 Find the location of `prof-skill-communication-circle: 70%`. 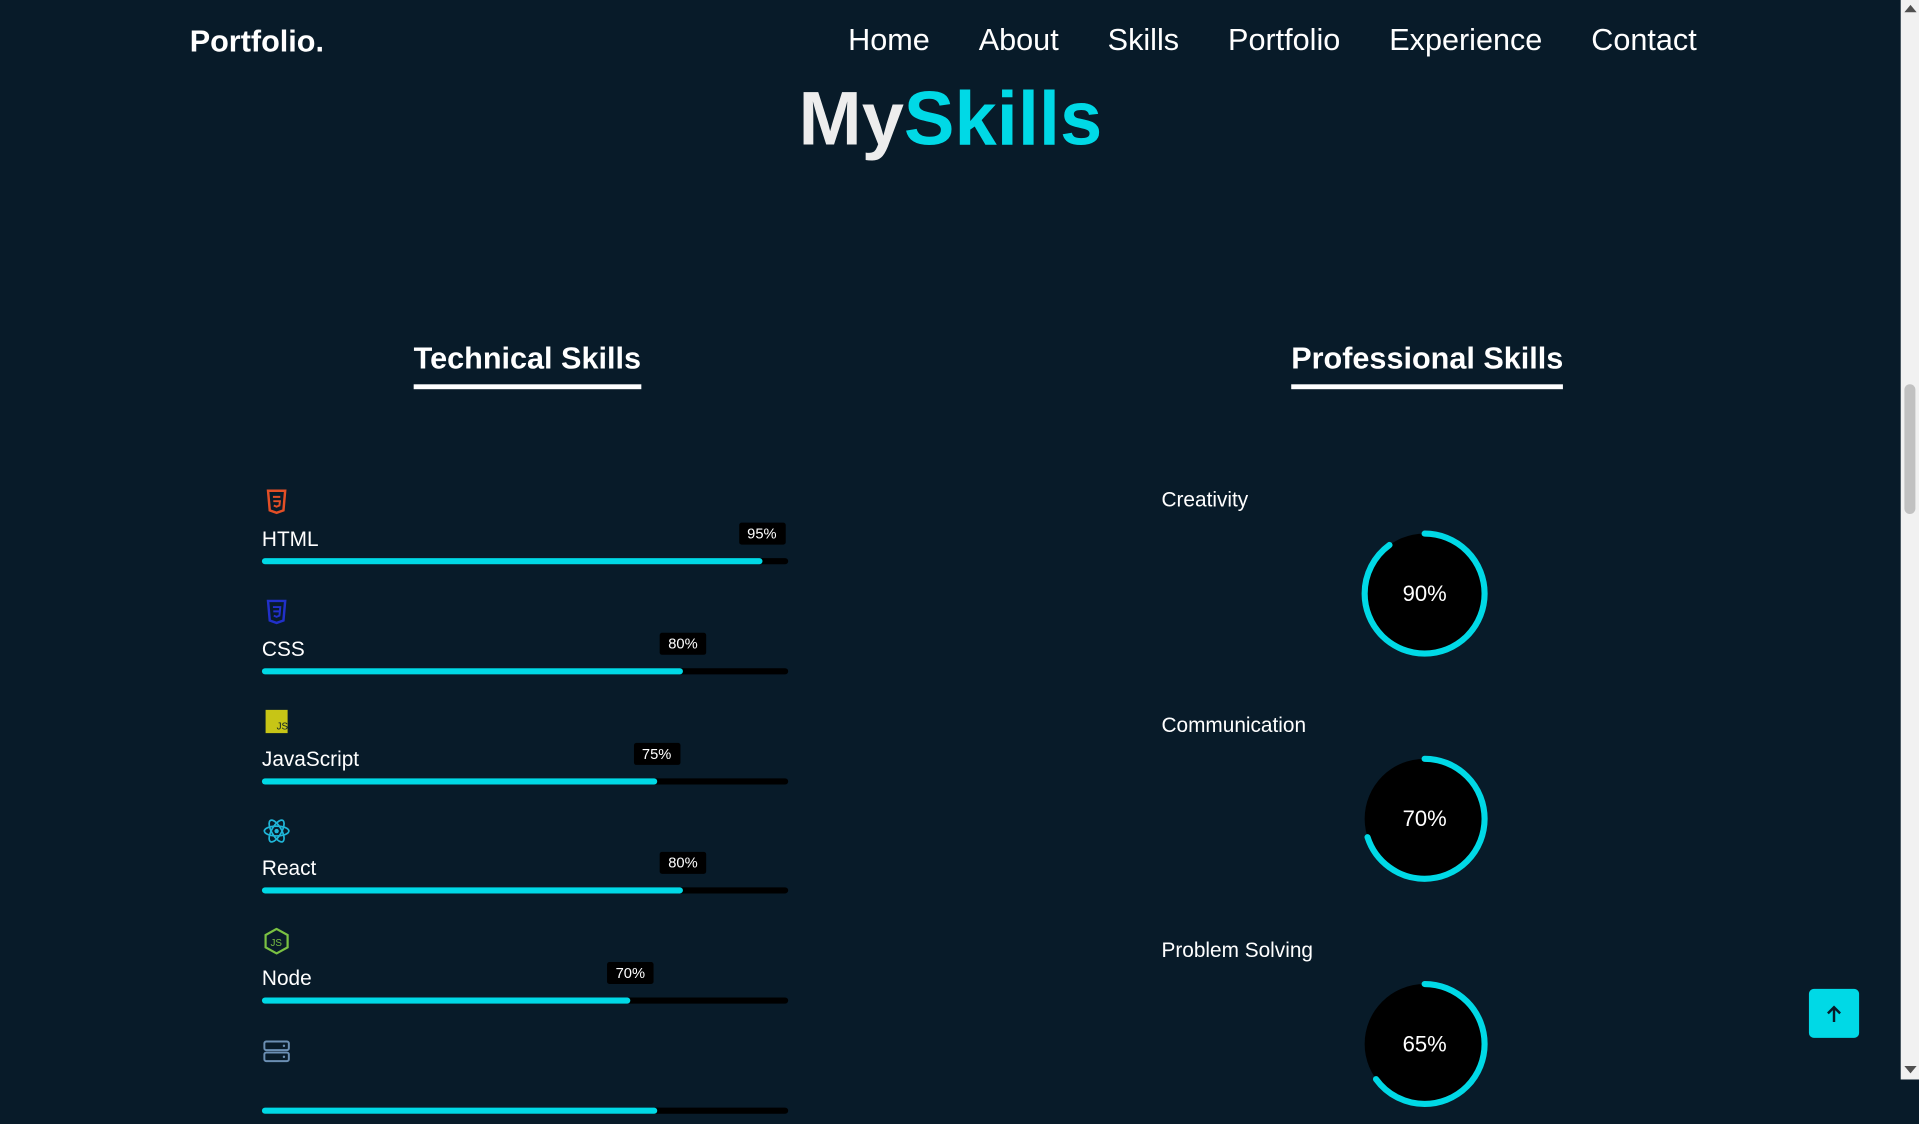

prof-skill-communication-circle: 70% is located at coordinates (1425, 819).